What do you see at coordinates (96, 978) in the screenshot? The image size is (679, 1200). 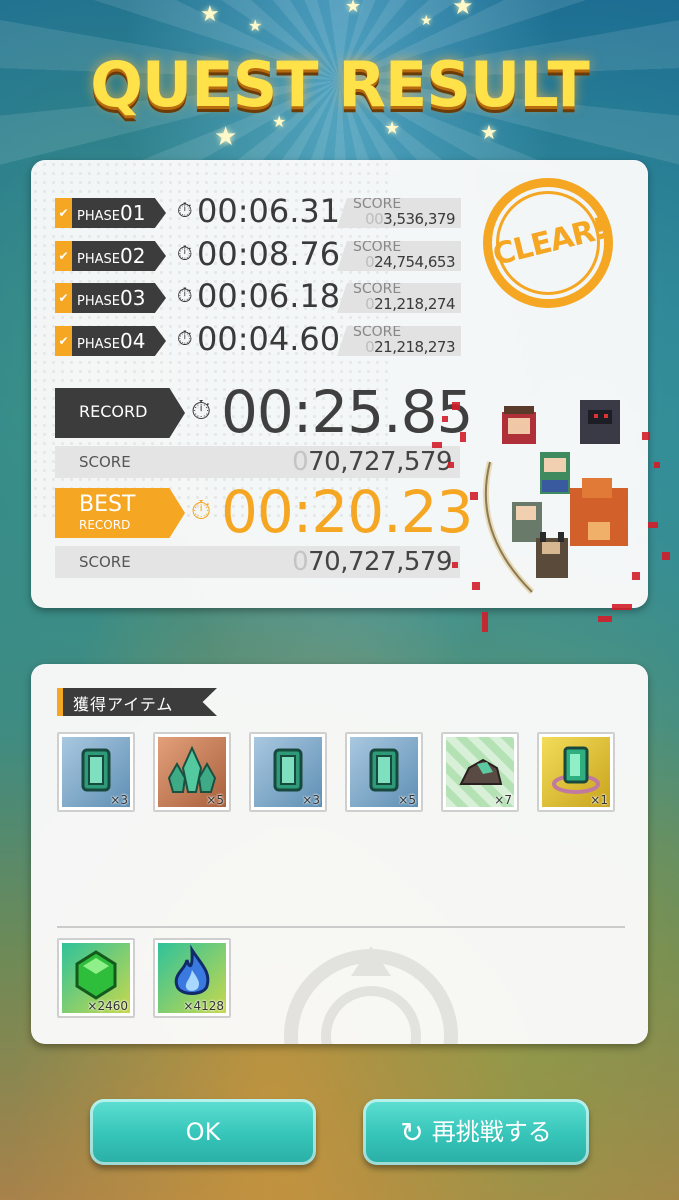 I see `reward-currency: ×2460` at bounding box center [96, 978].